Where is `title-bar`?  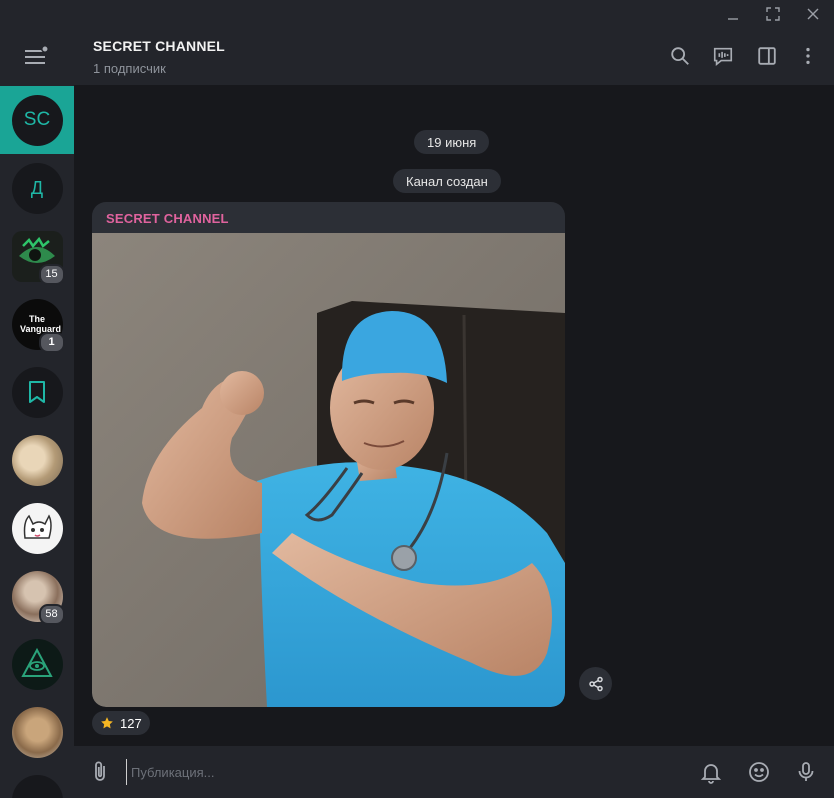
title-bar is located at coordinates (417, 13).